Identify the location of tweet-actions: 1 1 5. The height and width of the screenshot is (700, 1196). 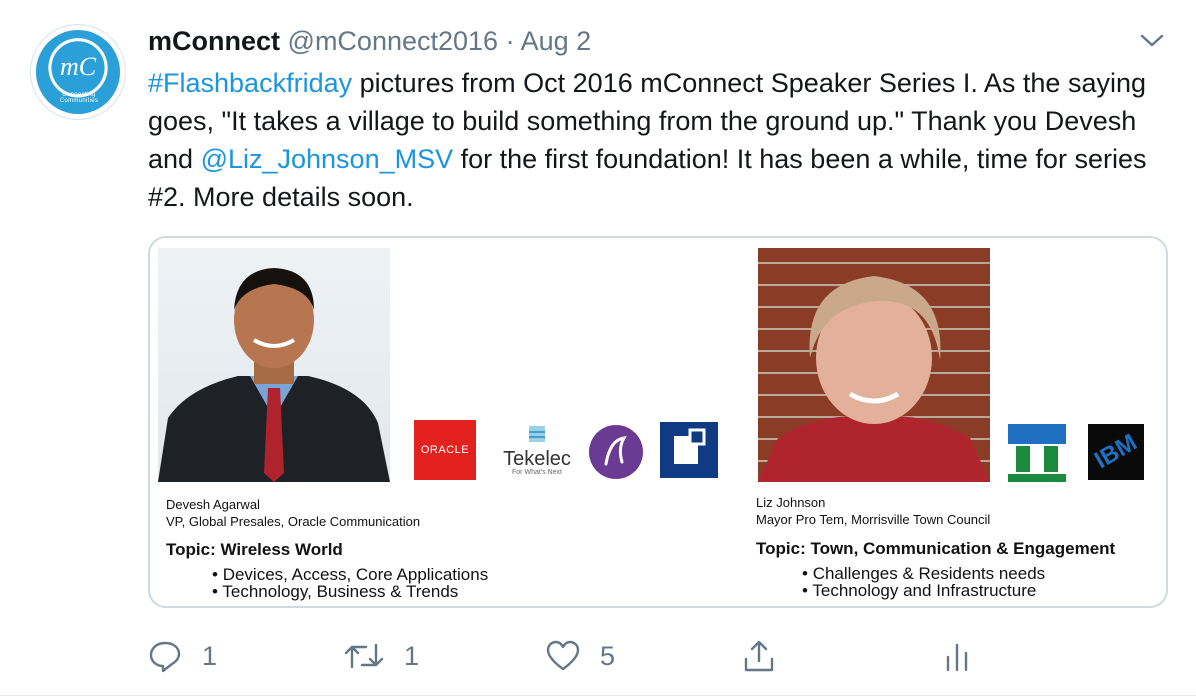
(598, 656).